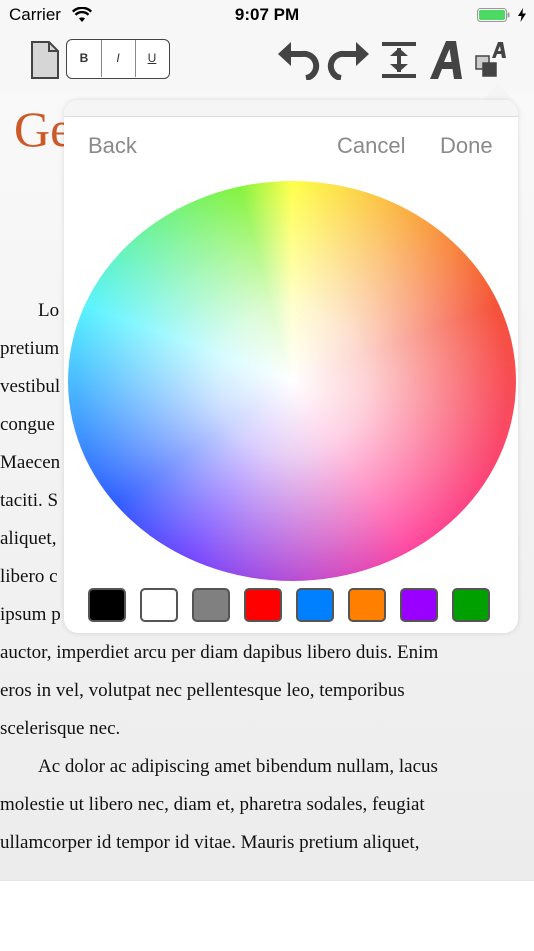 The height and width of the screenshot is (951, 534). What do you see at coordinates (522, 15) in the screenshot?
I see `charging-icon` at bounding box center [522, 15].